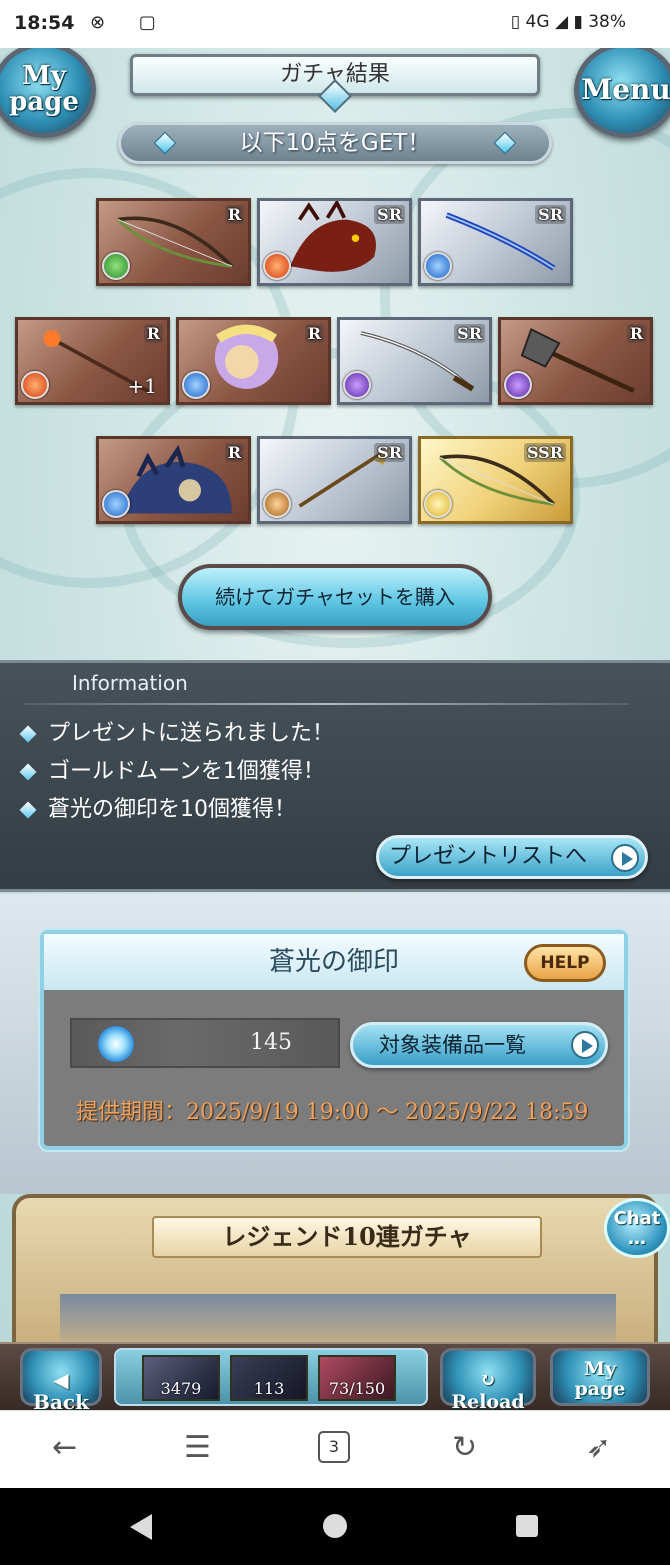 The height and width of the screenshot is (1565, 670). Describe the element at coordinates (44, 23) in the screenshot. I see `clock: 18:54` at that location.